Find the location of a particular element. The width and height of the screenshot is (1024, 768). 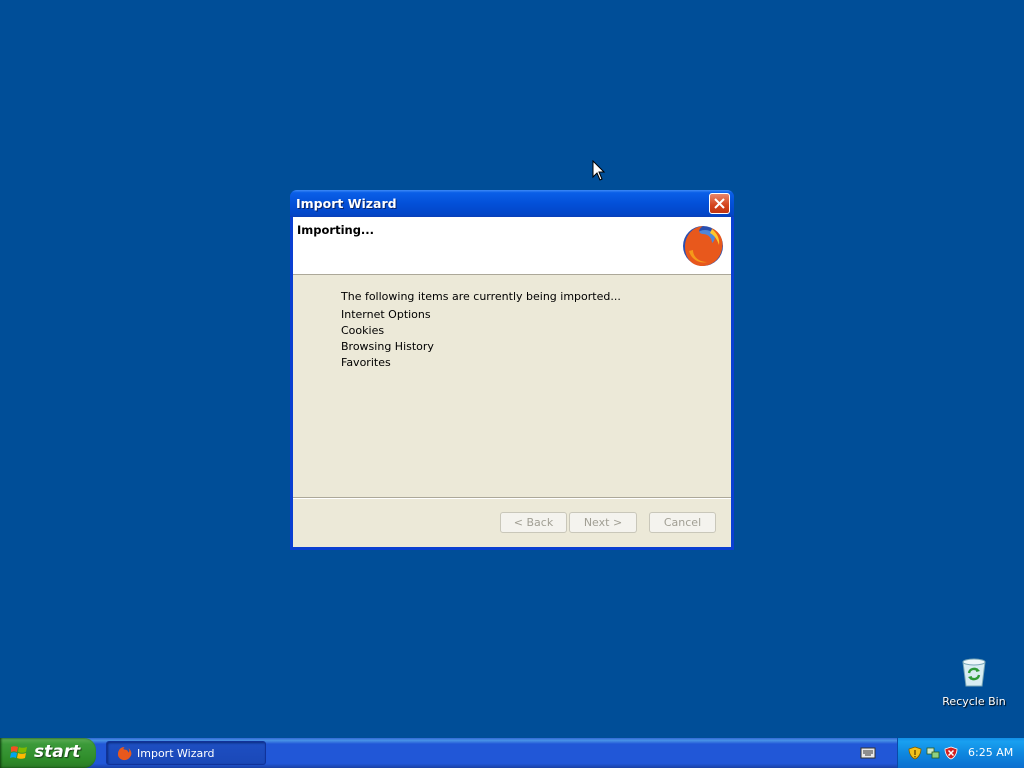

system-tray: 6:25 AM is located at coordinates (960, 753).